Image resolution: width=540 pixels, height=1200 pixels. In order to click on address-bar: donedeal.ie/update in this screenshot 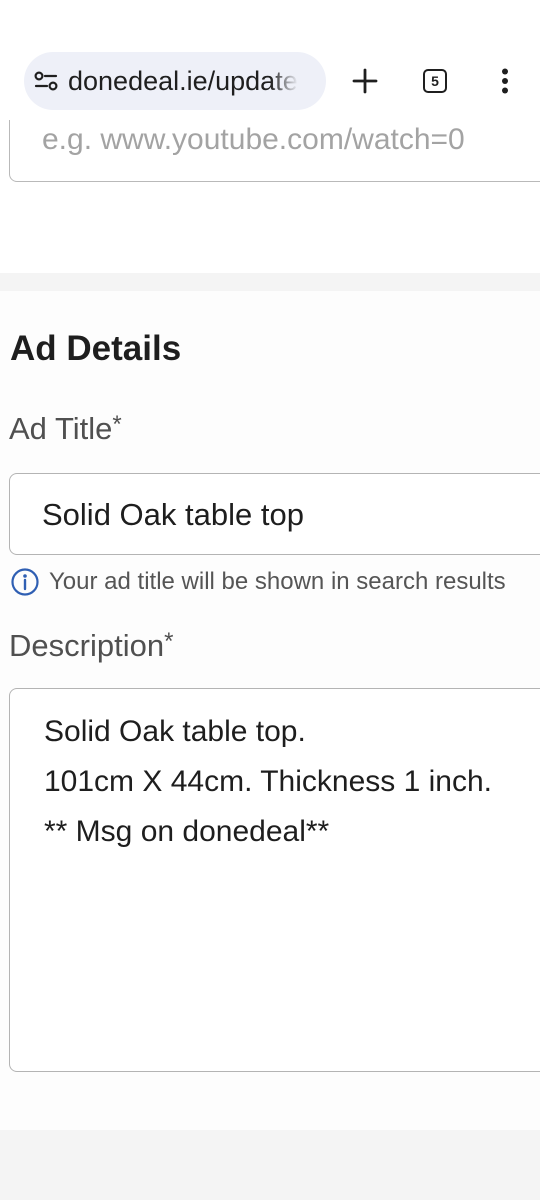, I will do `click(175, 81)`.